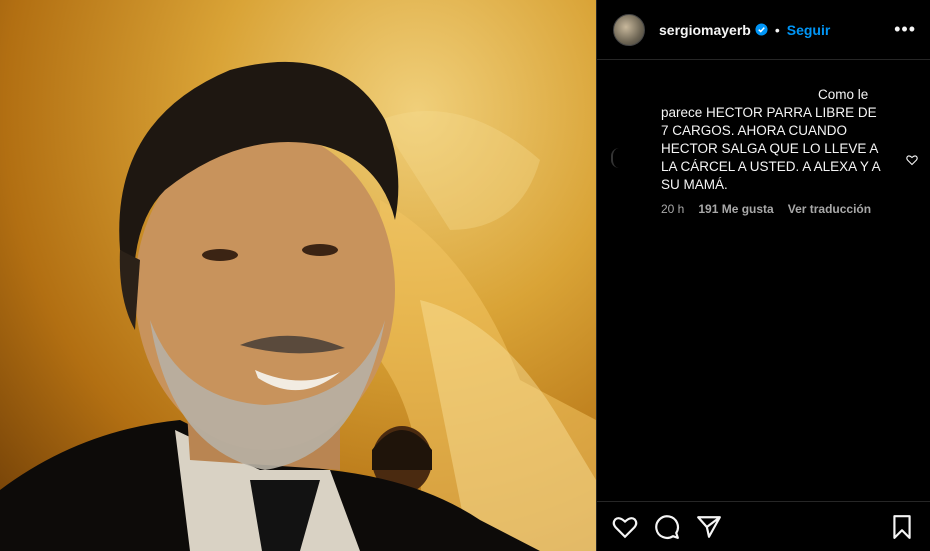 The height and width of the screenshot is (551, 930). I want to click on comment-time: 20 h, so click(672, 209).